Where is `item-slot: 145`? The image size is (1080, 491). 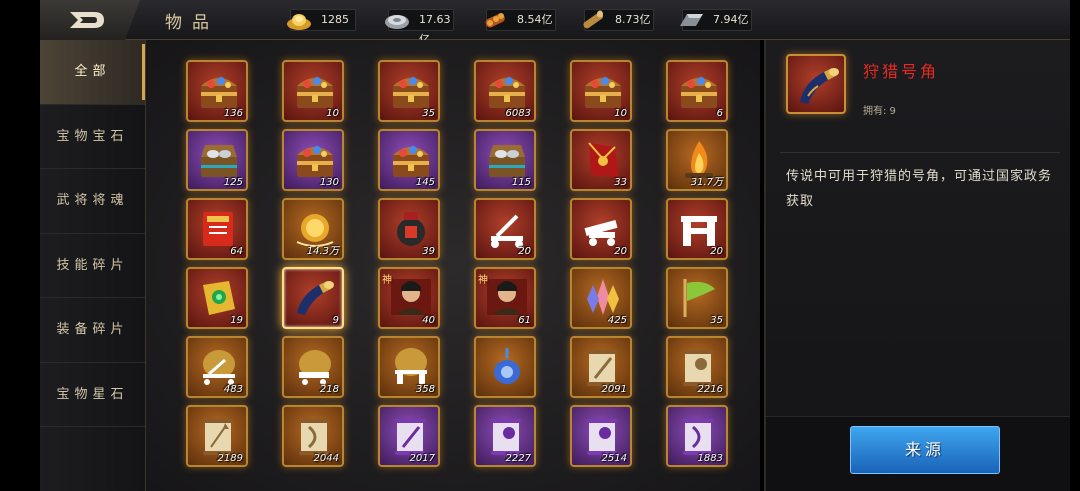 item-slot: 145 is located at coordinates (409, 160).